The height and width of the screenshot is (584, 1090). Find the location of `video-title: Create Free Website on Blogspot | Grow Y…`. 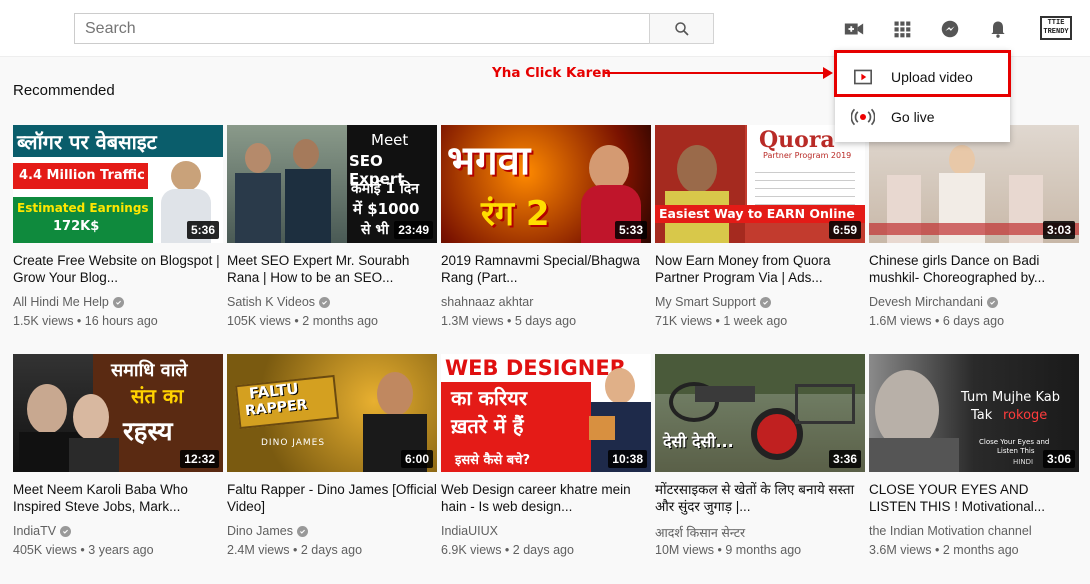

video-title: Create Free Website on Blogspot | Grow Y… is located at coordinates (118, 269).